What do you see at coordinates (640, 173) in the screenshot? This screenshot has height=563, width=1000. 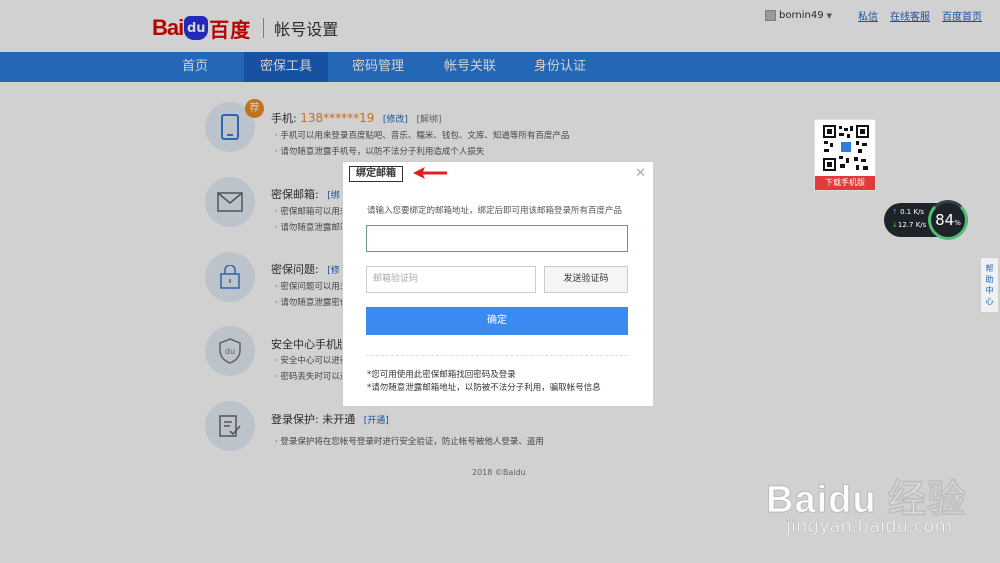 I see `close-icon: ✕` at bounding box center [640, 173].